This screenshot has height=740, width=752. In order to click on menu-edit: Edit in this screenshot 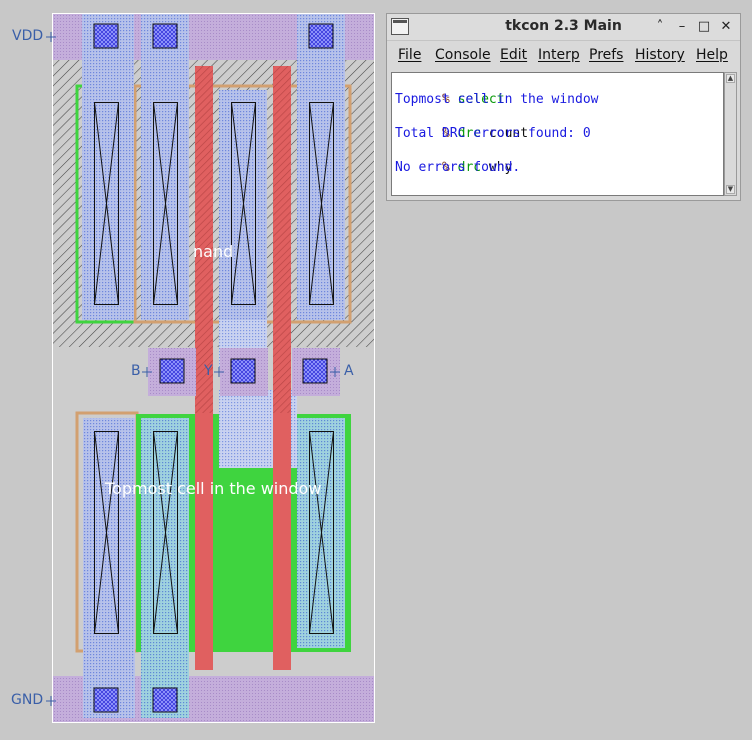, I will do `click(513, 55)`.